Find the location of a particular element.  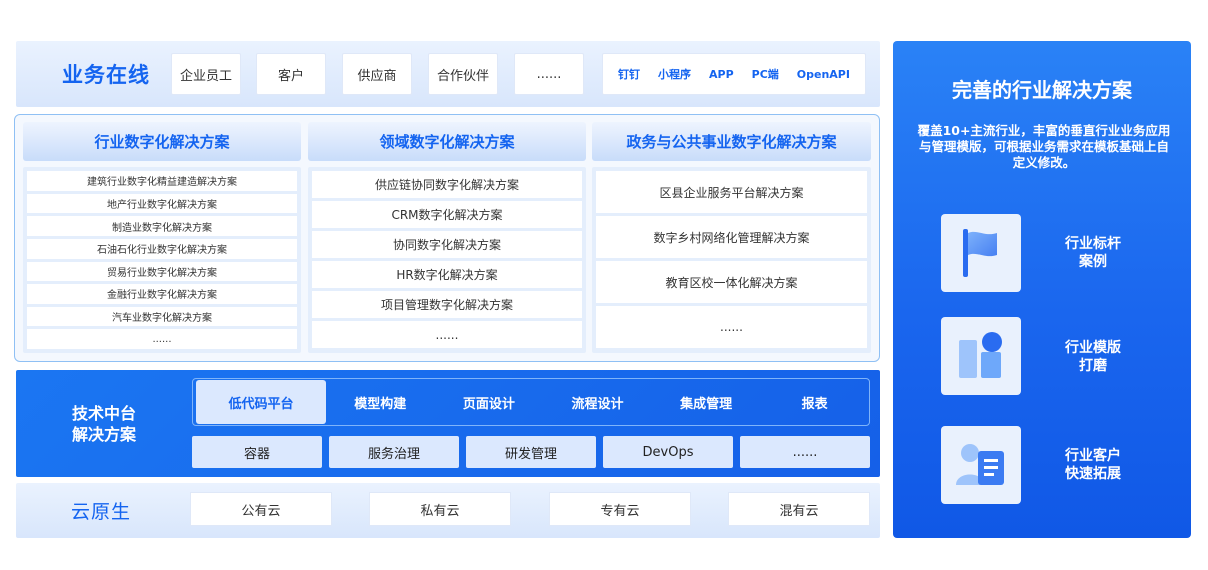

feature-label-customer: 行业客户 快速拓展 is located at coordinates (1093, 465).